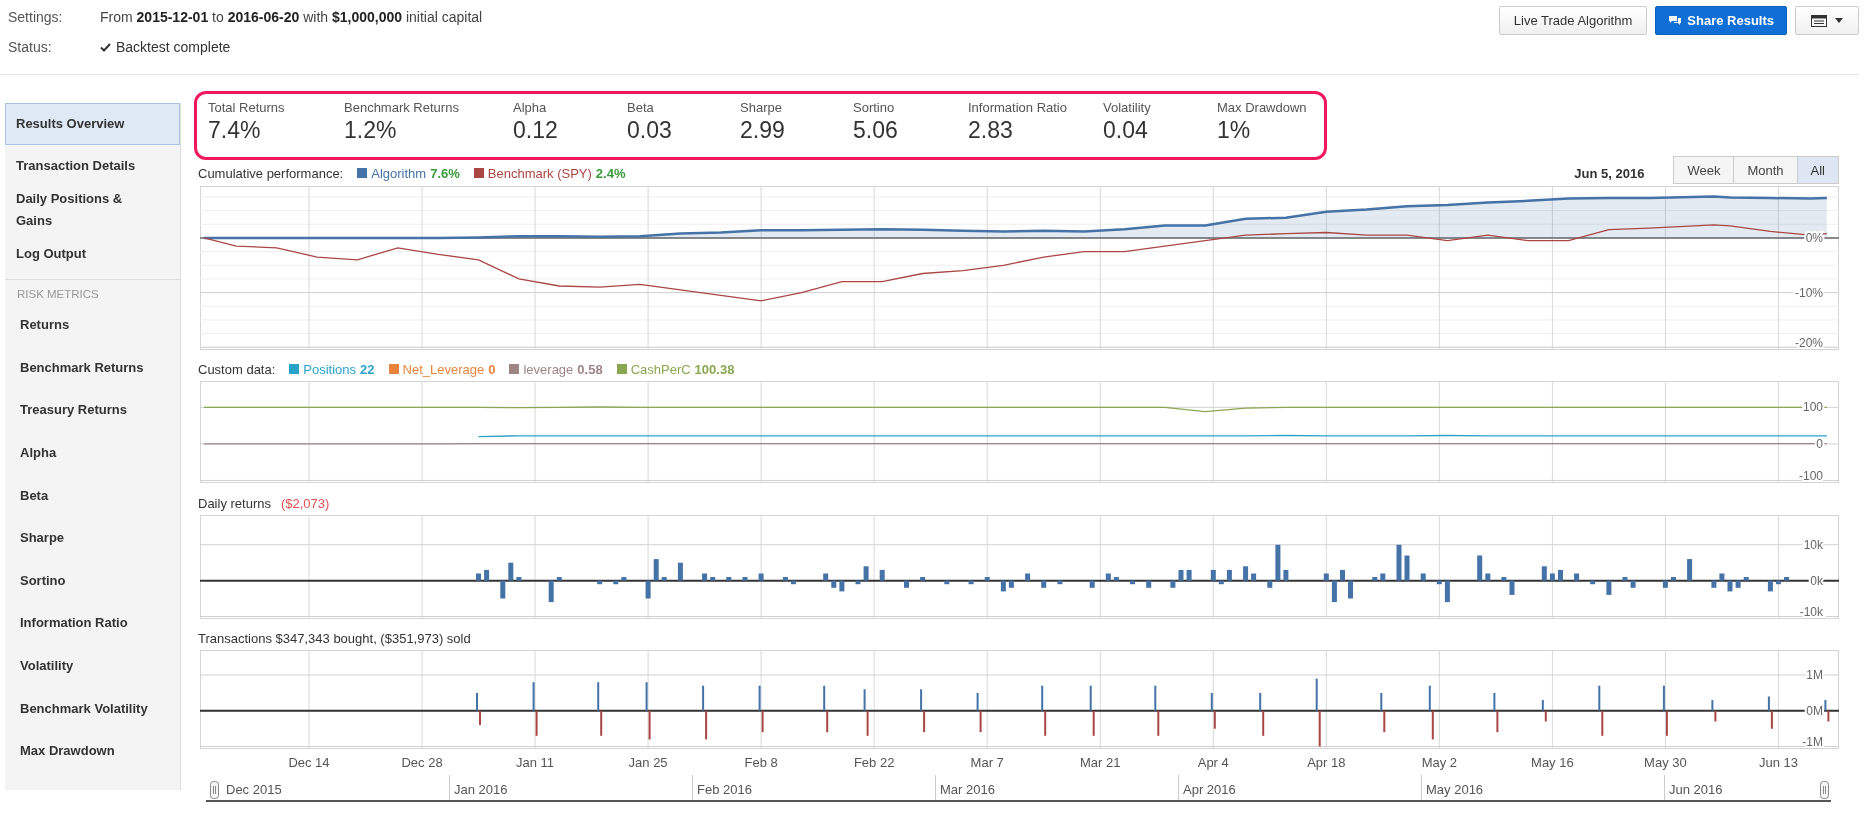 This screenshot has width=1867, height=818. I want to click on axis-label: Mar 21, so click(1100, 762).